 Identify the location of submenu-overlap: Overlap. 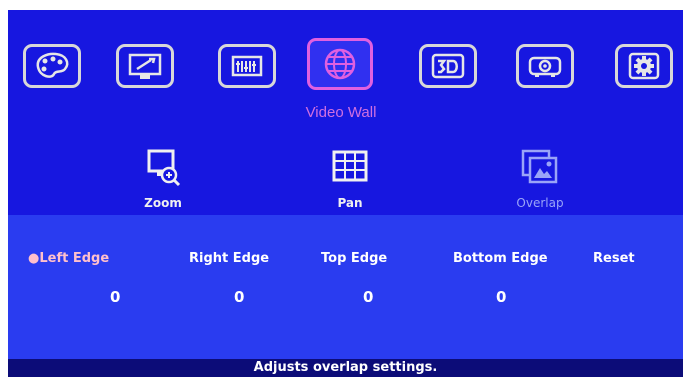
(540, 179).